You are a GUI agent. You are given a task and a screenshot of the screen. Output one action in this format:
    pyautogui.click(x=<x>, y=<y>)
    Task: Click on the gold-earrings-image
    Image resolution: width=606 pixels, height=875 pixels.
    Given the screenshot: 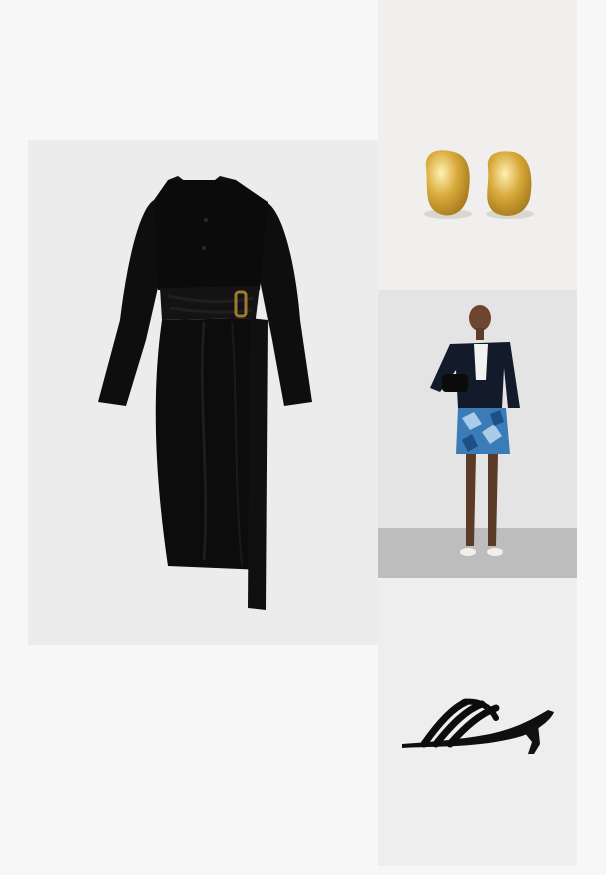 What is the action you would take?
    pyautogui.click(x=479, y=184)
    